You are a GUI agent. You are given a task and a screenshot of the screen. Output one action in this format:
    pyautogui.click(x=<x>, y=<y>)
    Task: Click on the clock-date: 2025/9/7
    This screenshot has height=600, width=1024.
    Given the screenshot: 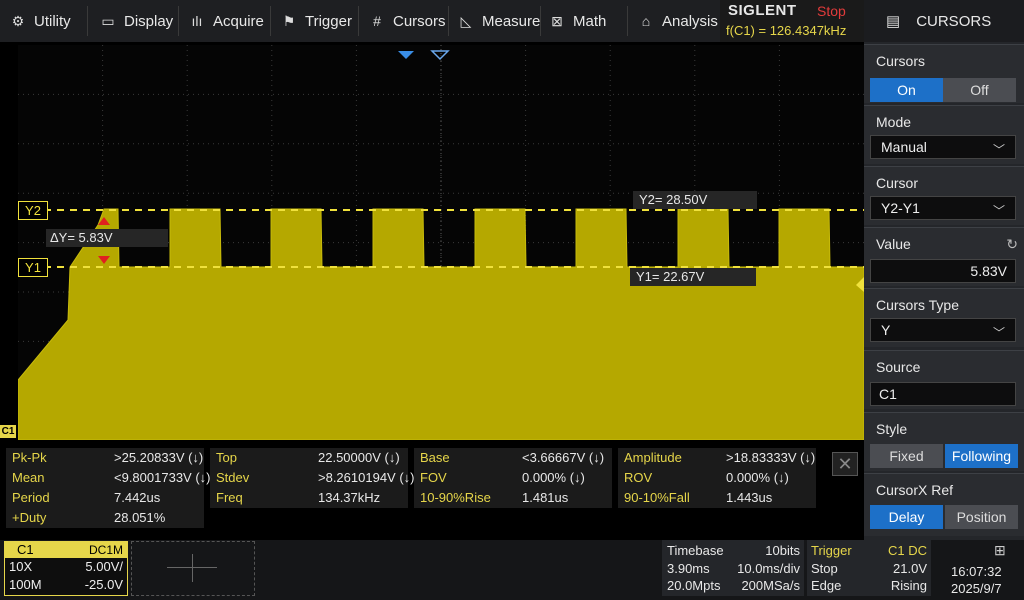 What is the action you would take?
    pyautogui.click(x=976, y=588)
    